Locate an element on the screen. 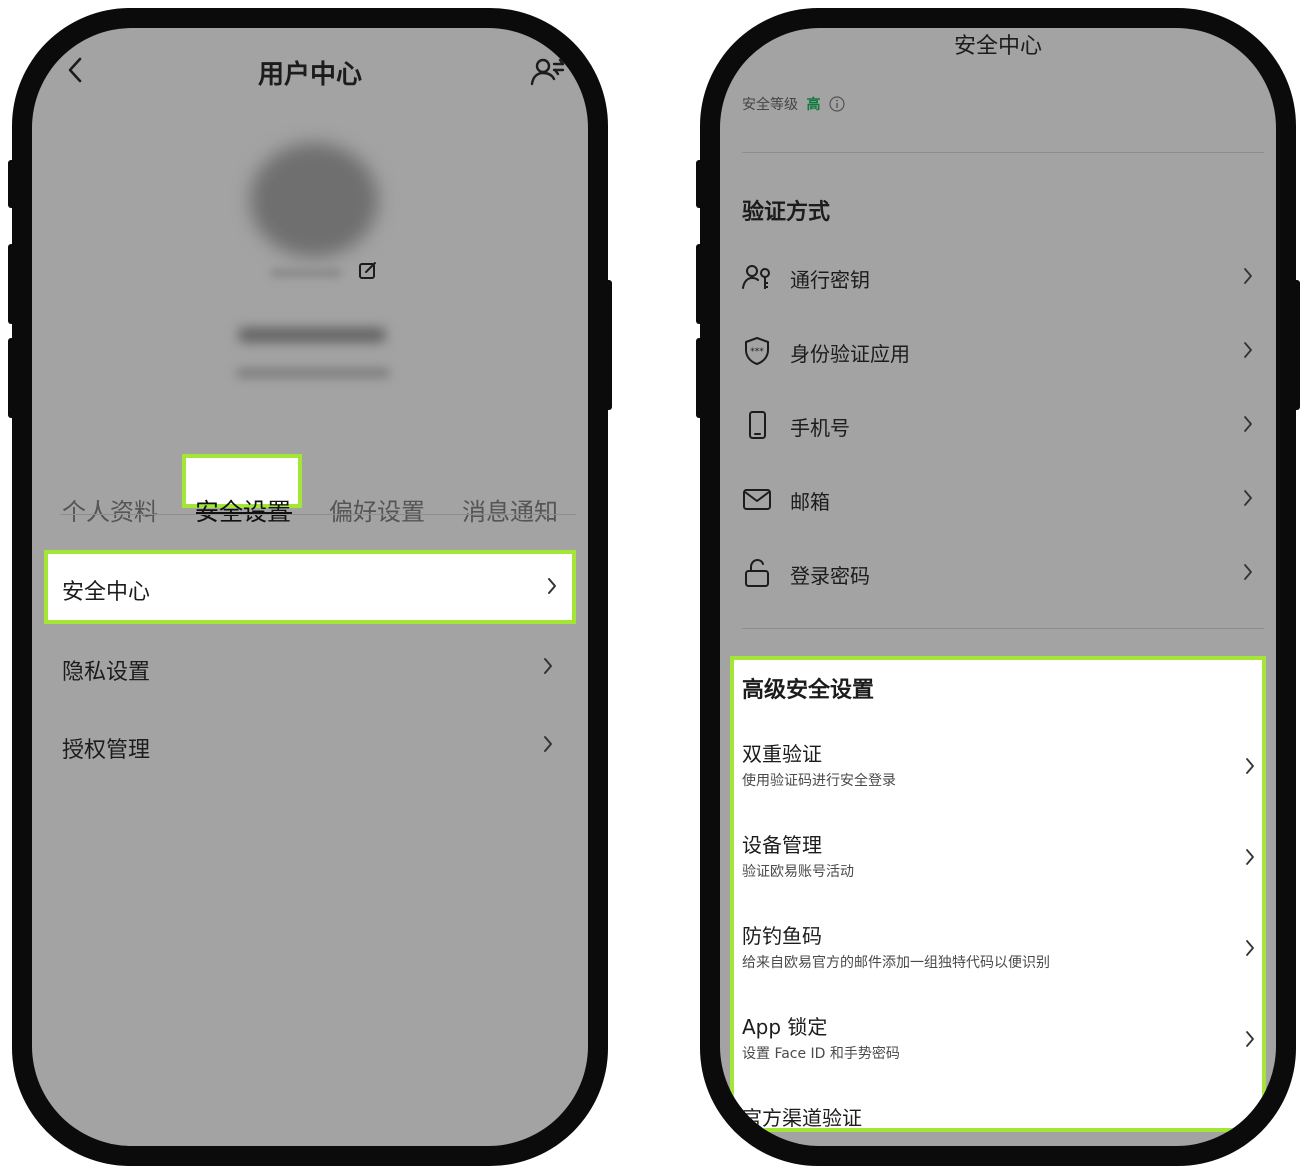 This screenshot has width=1310, height=1176. advanced-item-app-lock: App 锁定 设置 Face ID 和手势密码 is located at coordinates (998, 1046).